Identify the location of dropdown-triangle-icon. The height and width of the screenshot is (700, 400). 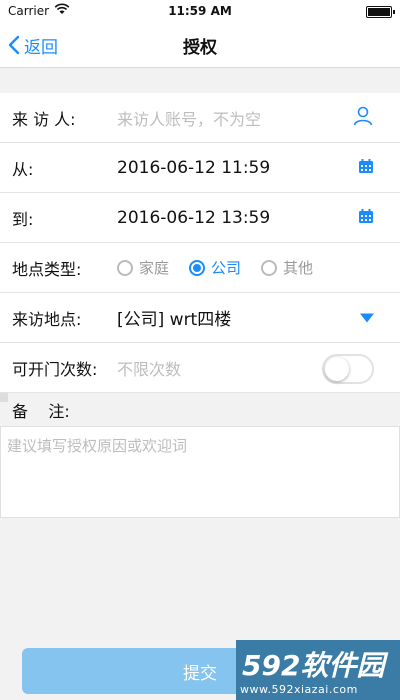
(367, 317).